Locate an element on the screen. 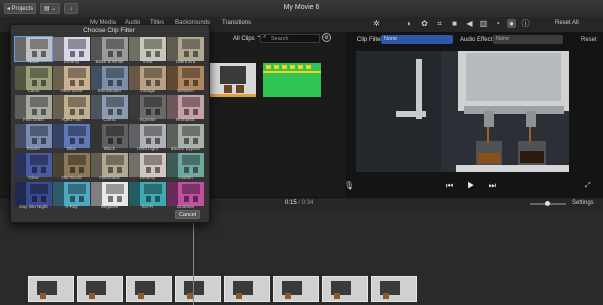 The image size is (603, 305). filter-label: Sci-Fi is located at coordinates (147, 206).